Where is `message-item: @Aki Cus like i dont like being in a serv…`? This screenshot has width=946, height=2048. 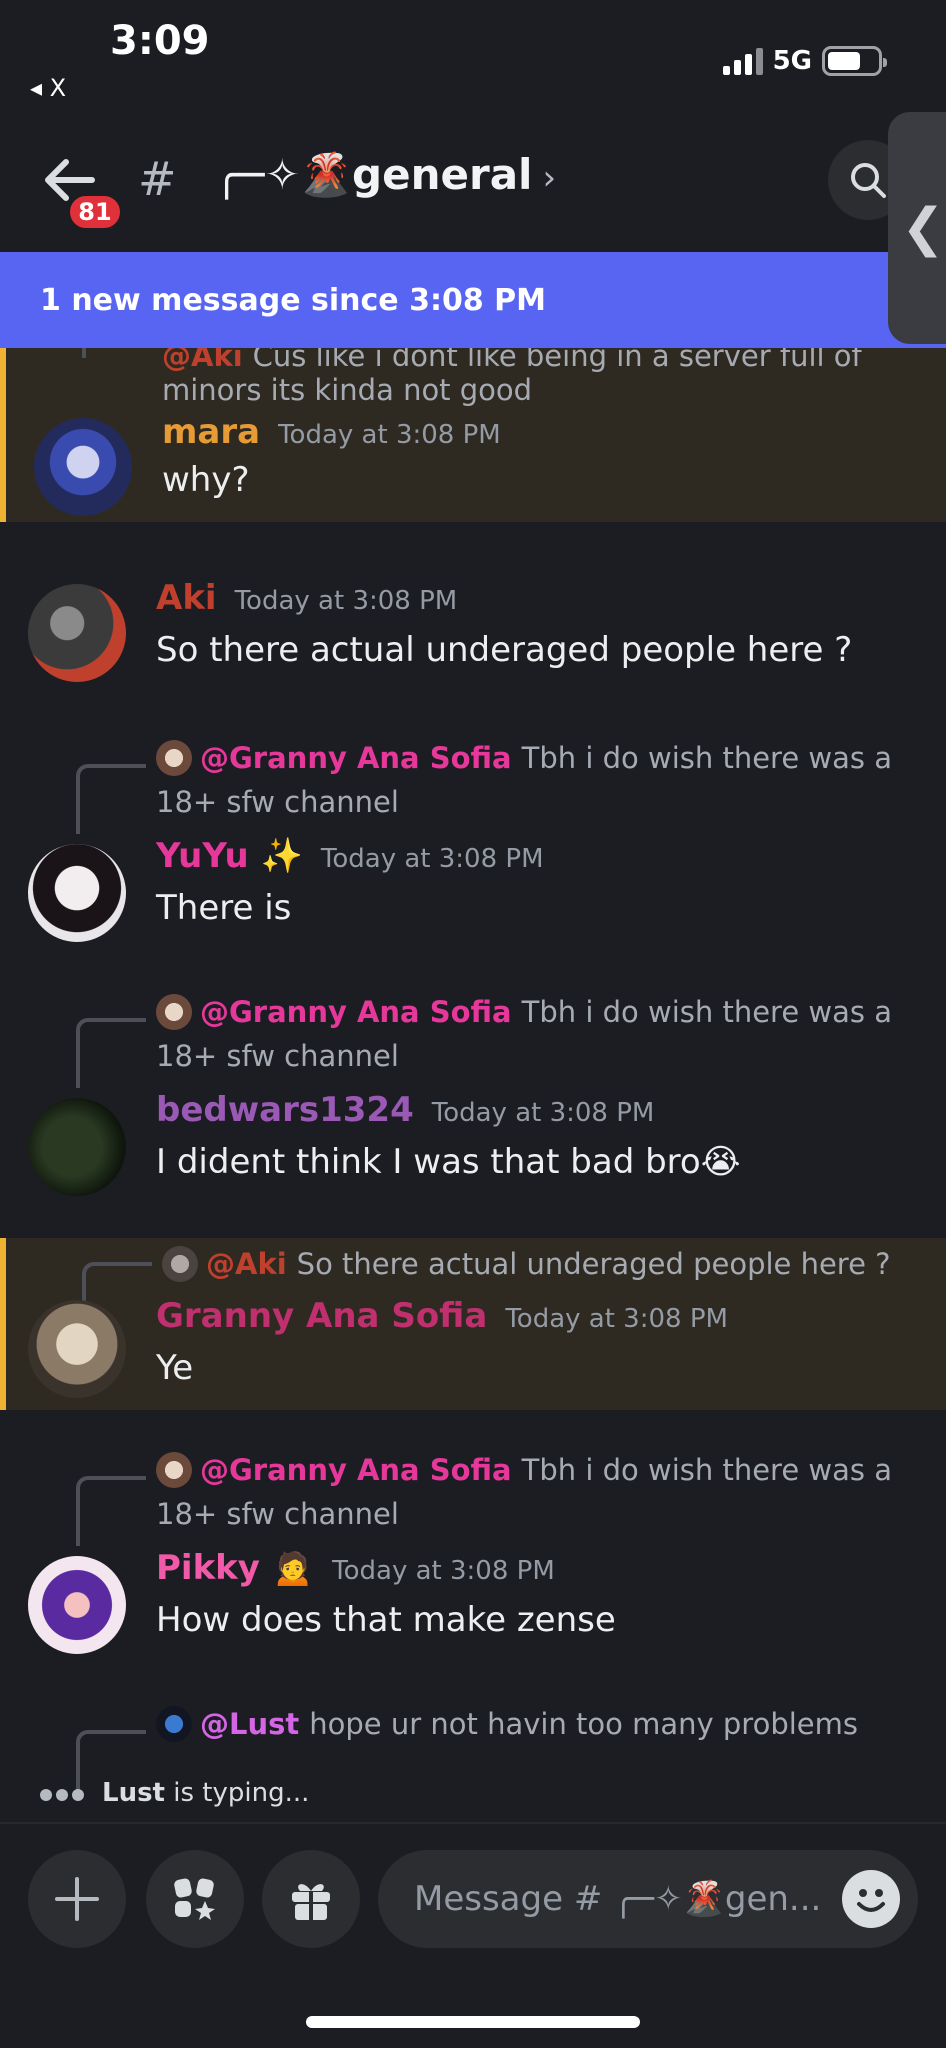 message-item: @Aki Cus like i dont like being in a serv… is located at coordinates (473, 435).